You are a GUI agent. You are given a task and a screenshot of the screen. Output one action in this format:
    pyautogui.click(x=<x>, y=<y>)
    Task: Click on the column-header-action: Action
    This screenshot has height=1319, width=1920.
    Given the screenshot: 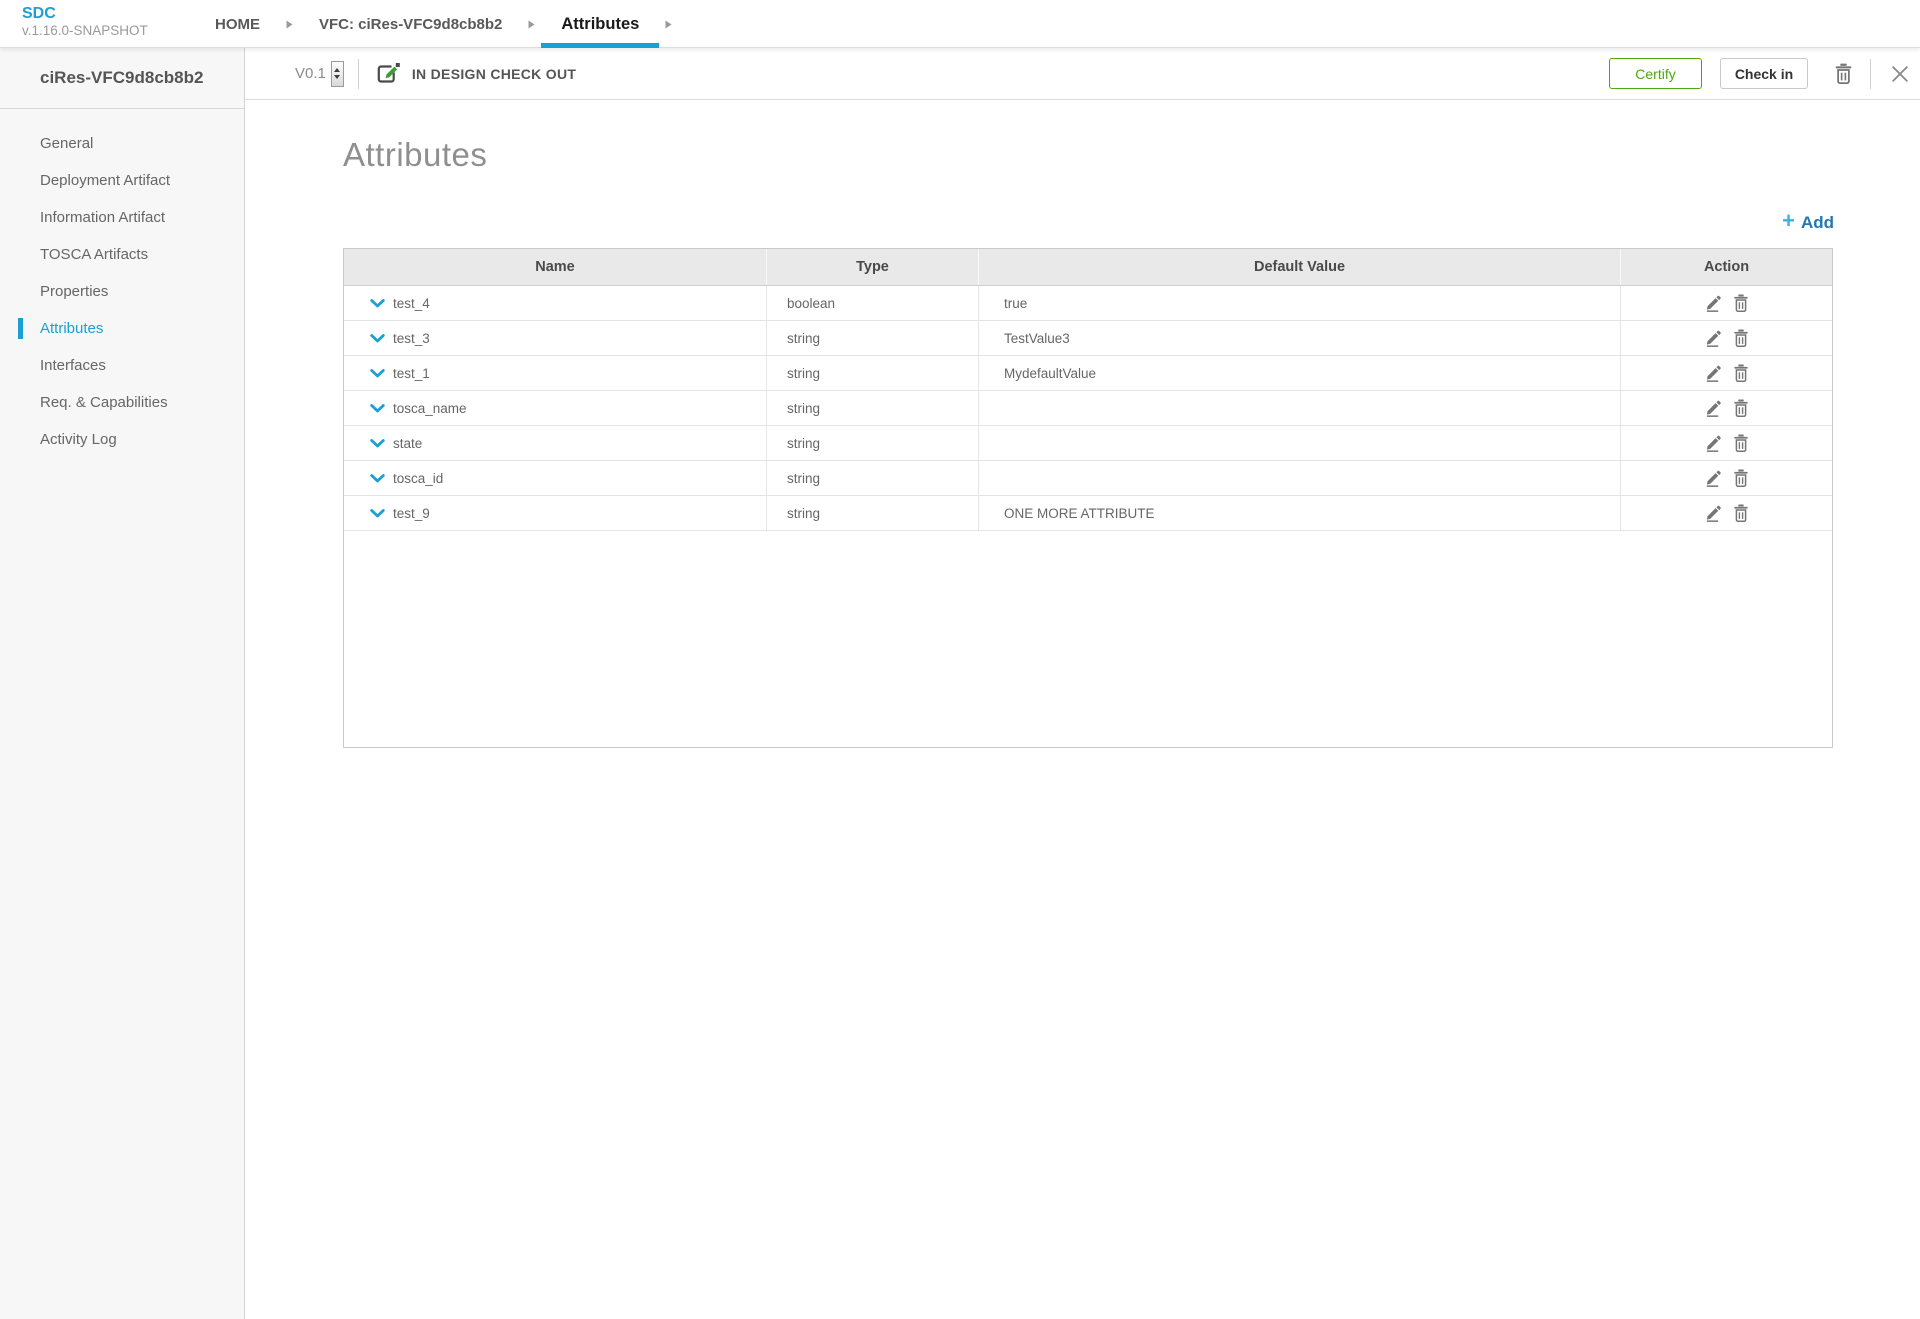 What is the action you would take?
    pyautogui.click(x=1726, y=267)
    